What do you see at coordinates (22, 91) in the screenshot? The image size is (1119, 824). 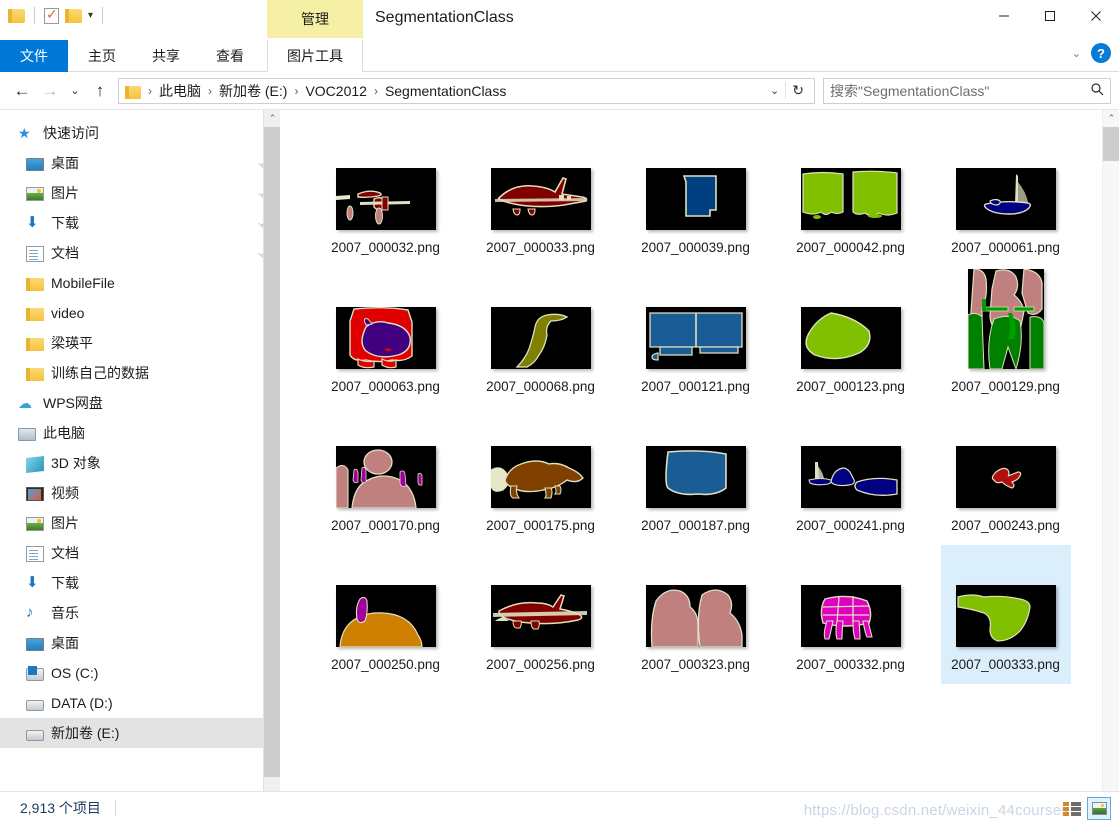 I see `back-button: ←` at bounding box center [22, 91].